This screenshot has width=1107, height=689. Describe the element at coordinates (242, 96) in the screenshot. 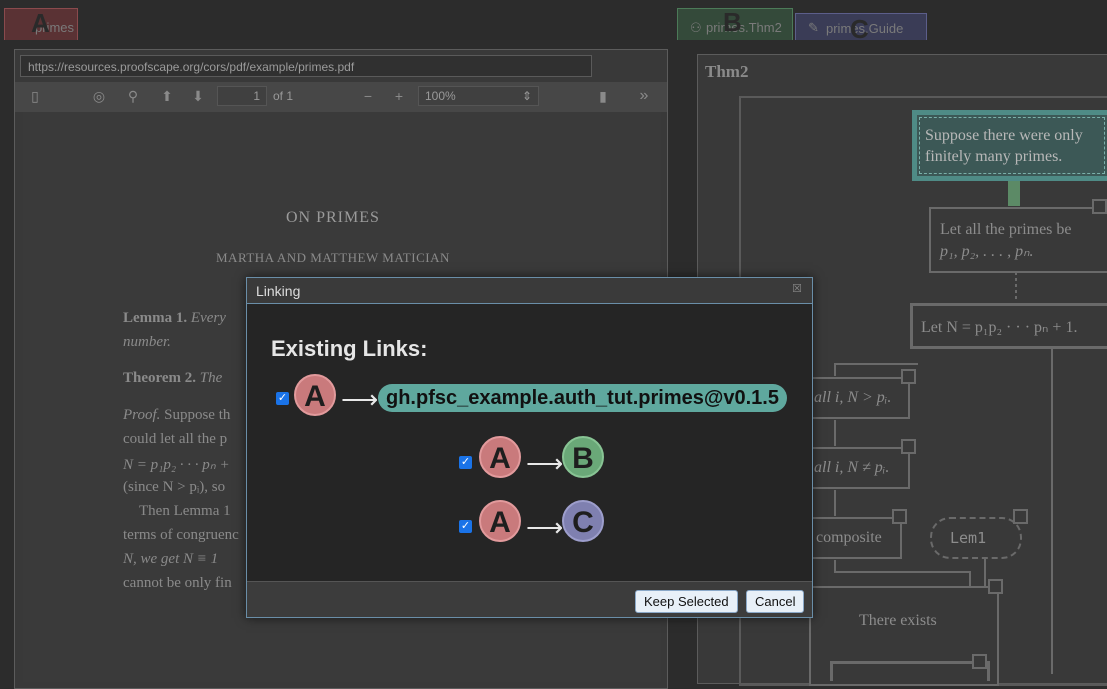

I see `page-number-input: 1` at that location.